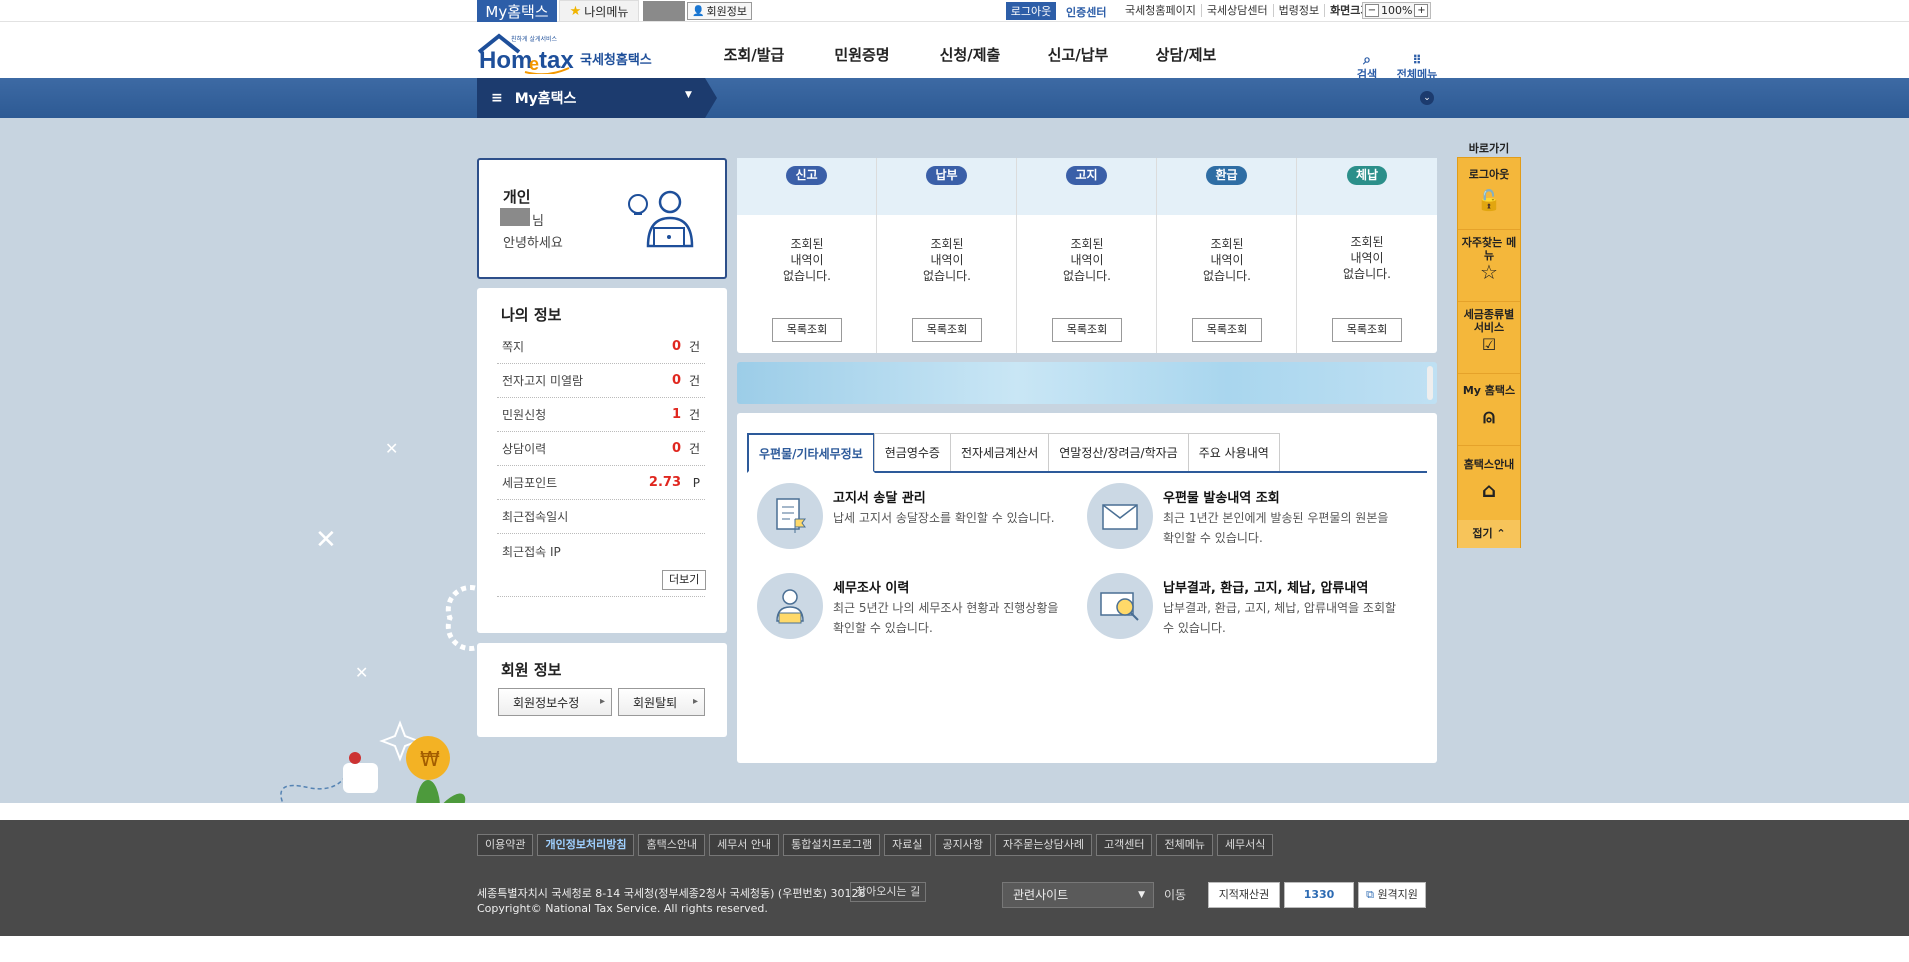  Describe the element at coordinates (1078, 54) in the screenshot. I see `nav-filing: 신고/납부` at that location.